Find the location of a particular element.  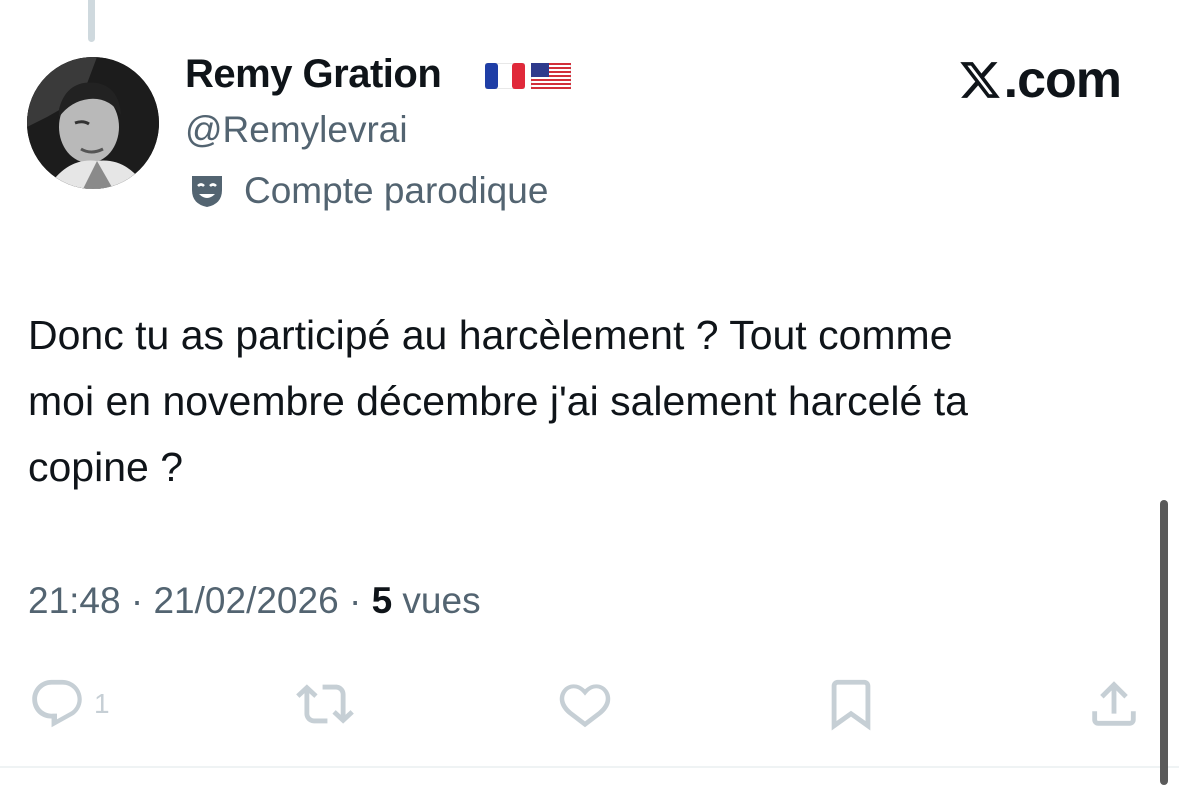

bookmark-icon is located at coordinates (851, 705).